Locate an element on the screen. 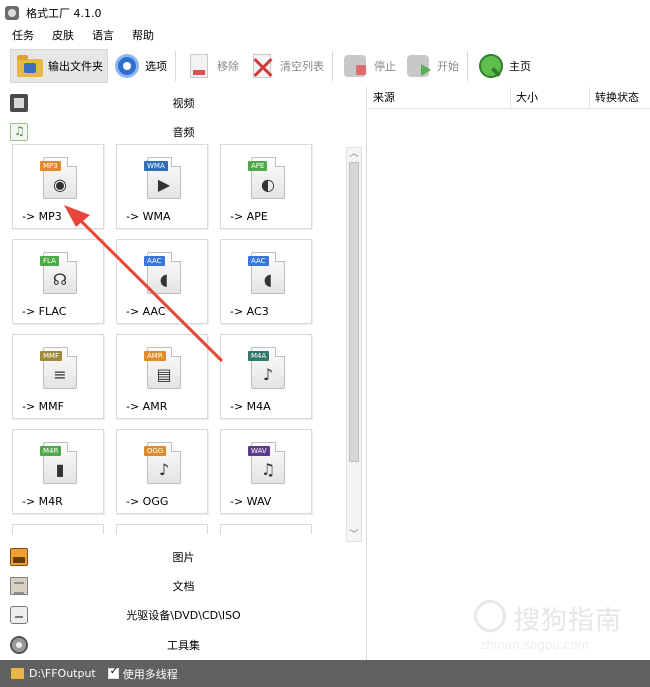  window-title: 格式工厂 4.1.0 is located at coordinates (64, 13).